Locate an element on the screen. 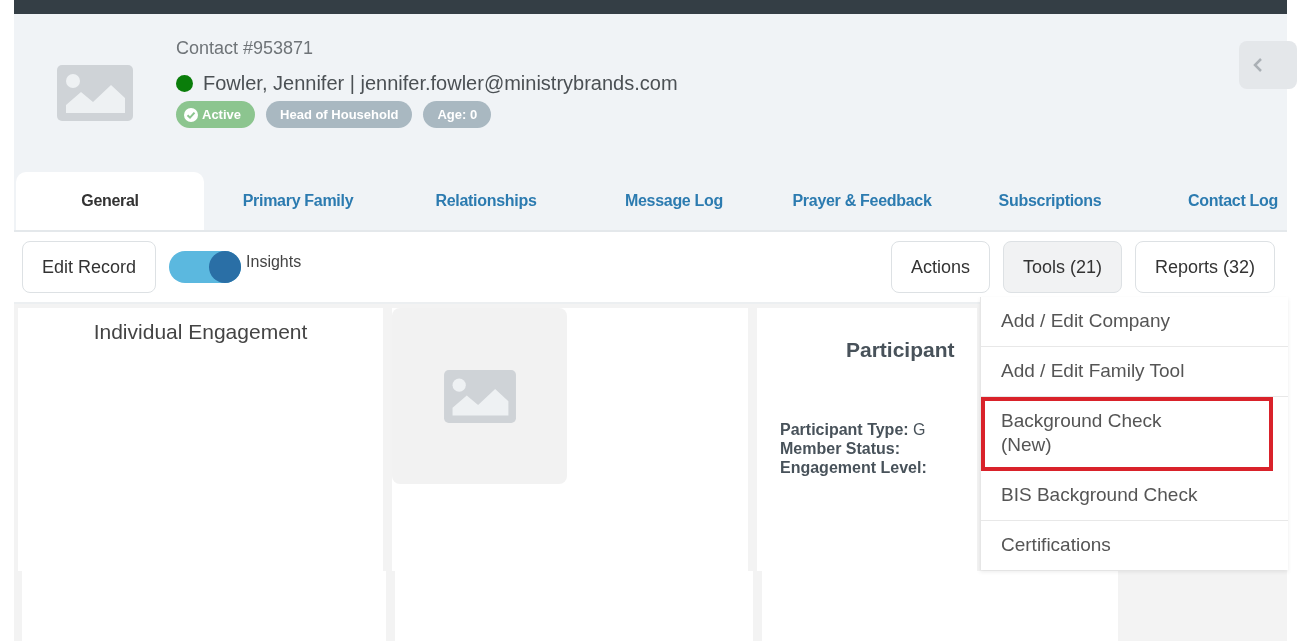 The image size is (1299, 641). status-badge: Active is located at coordinates (216, 114).